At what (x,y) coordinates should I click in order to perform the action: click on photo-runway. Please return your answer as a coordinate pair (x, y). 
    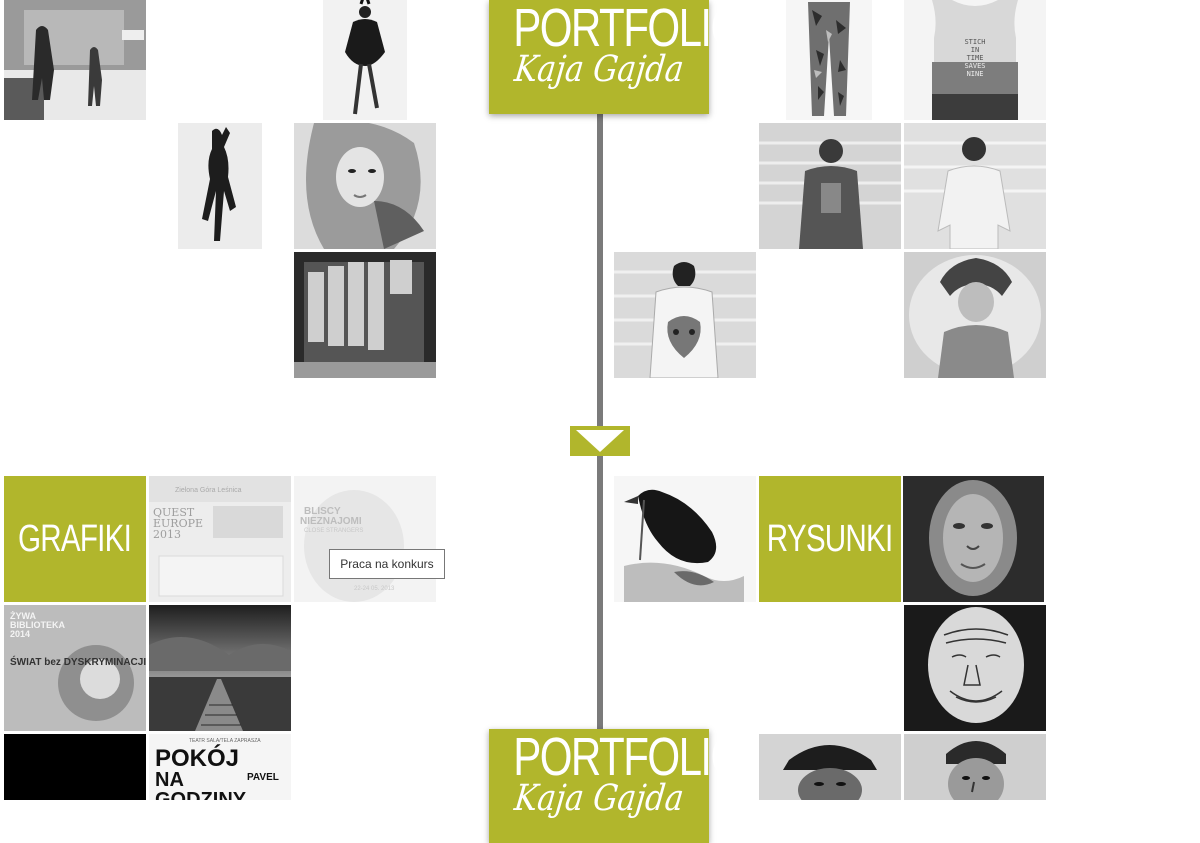
    Looking at the image, I should click on (75, 60).